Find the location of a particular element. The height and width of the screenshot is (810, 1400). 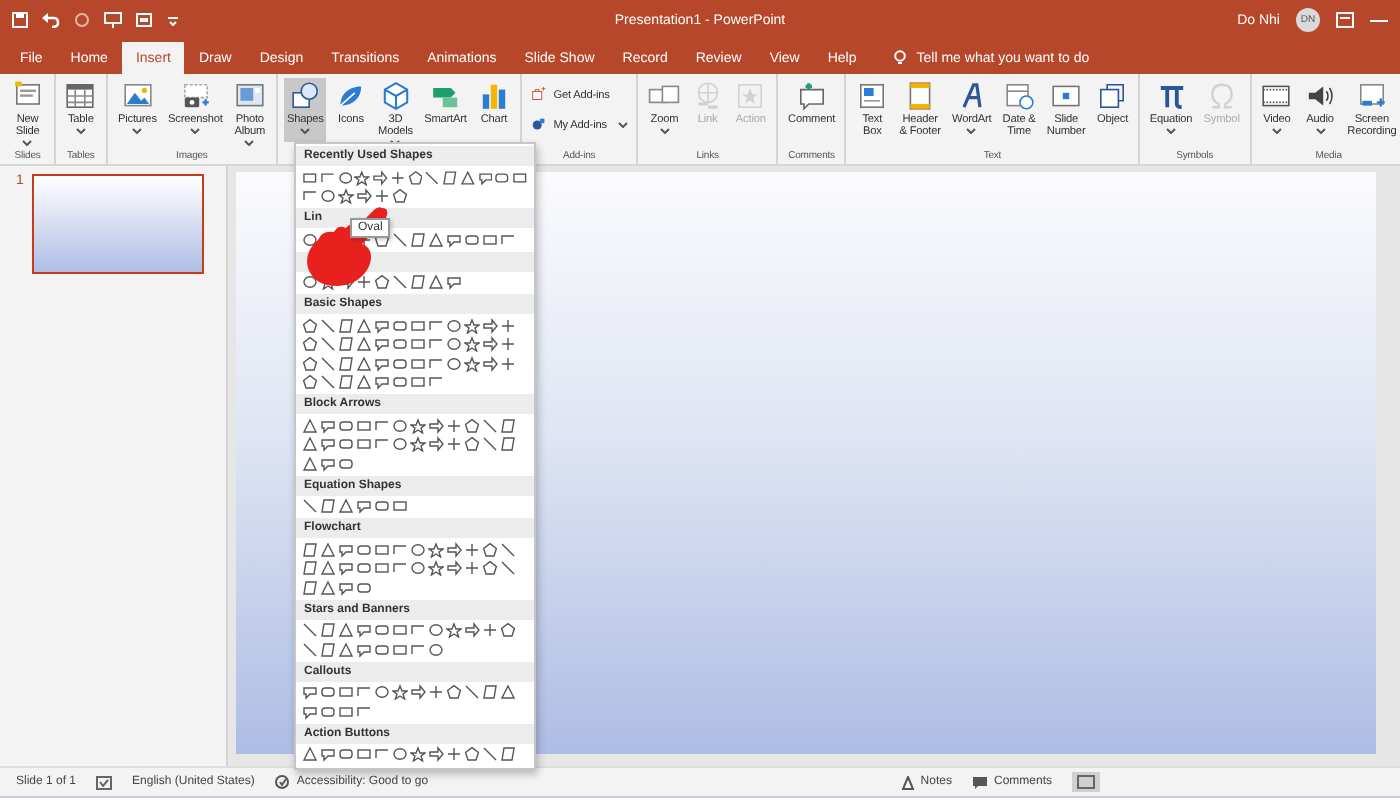

slides-icon is located at coordinates (145, 20).